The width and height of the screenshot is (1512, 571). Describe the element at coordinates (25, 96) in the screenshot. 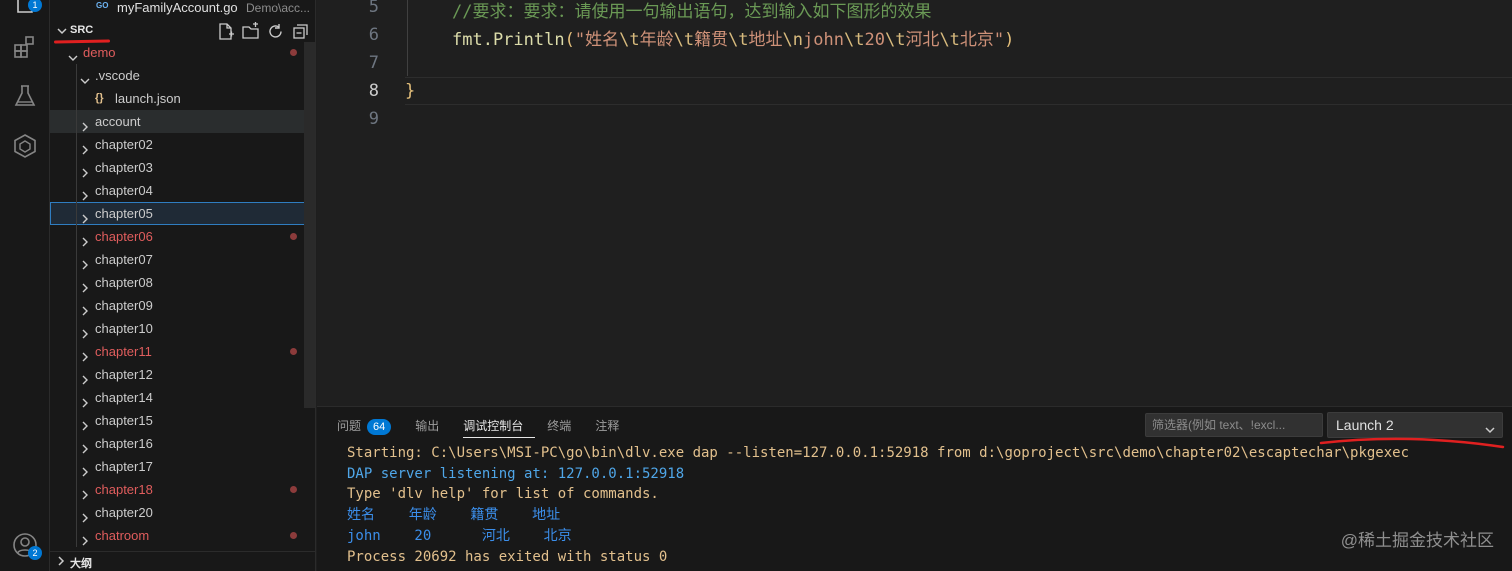

I see `testing-flask-icon` at that location.